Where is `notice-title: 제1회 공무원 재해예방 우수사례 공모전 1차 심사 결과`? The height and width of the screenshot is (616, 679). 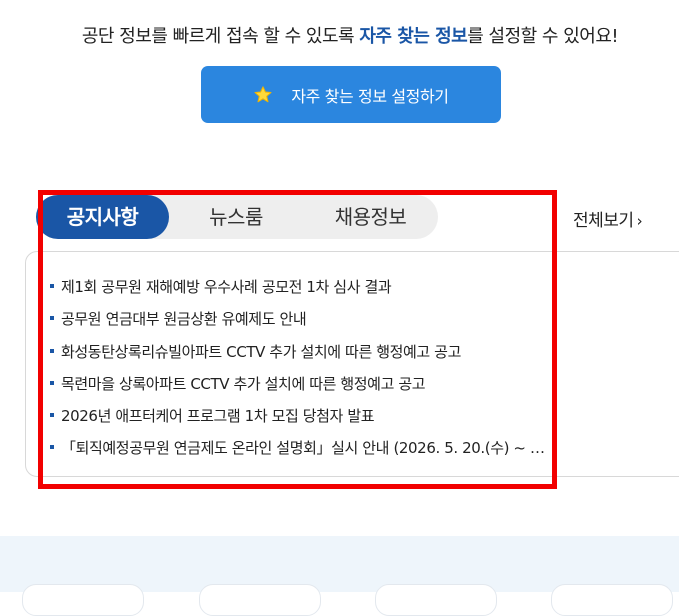 notice-title: 제1회 공무원 재해예방 우수사례 공모전 1차 심사 결과 is located at coordinates (226, 287).